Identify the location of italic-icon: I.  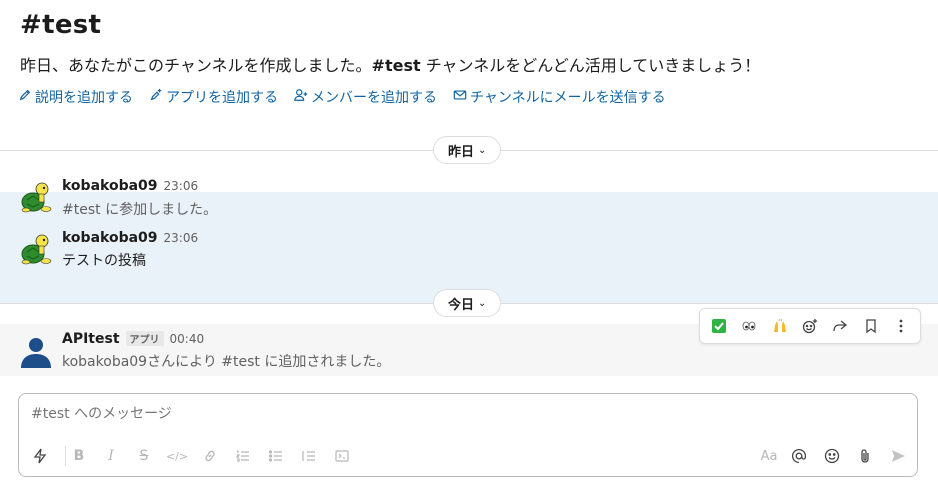
(111, 456).